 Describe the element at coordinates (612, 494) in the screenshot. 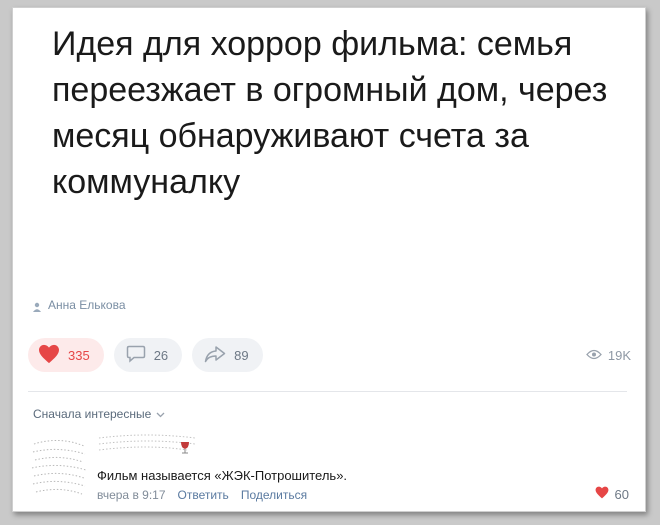

I see `comment-like-button: 60` at that location.